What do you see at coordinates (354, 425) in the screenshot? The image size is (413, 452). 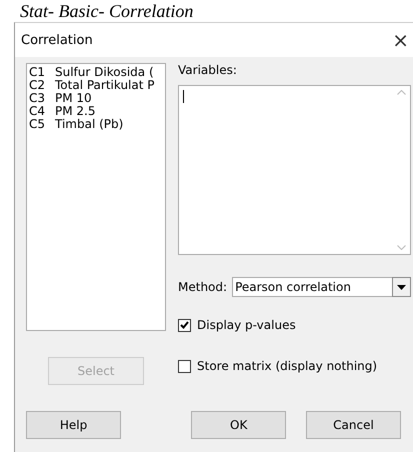 I see `cancel-button: Cancel` at bounding box center [354, 425].